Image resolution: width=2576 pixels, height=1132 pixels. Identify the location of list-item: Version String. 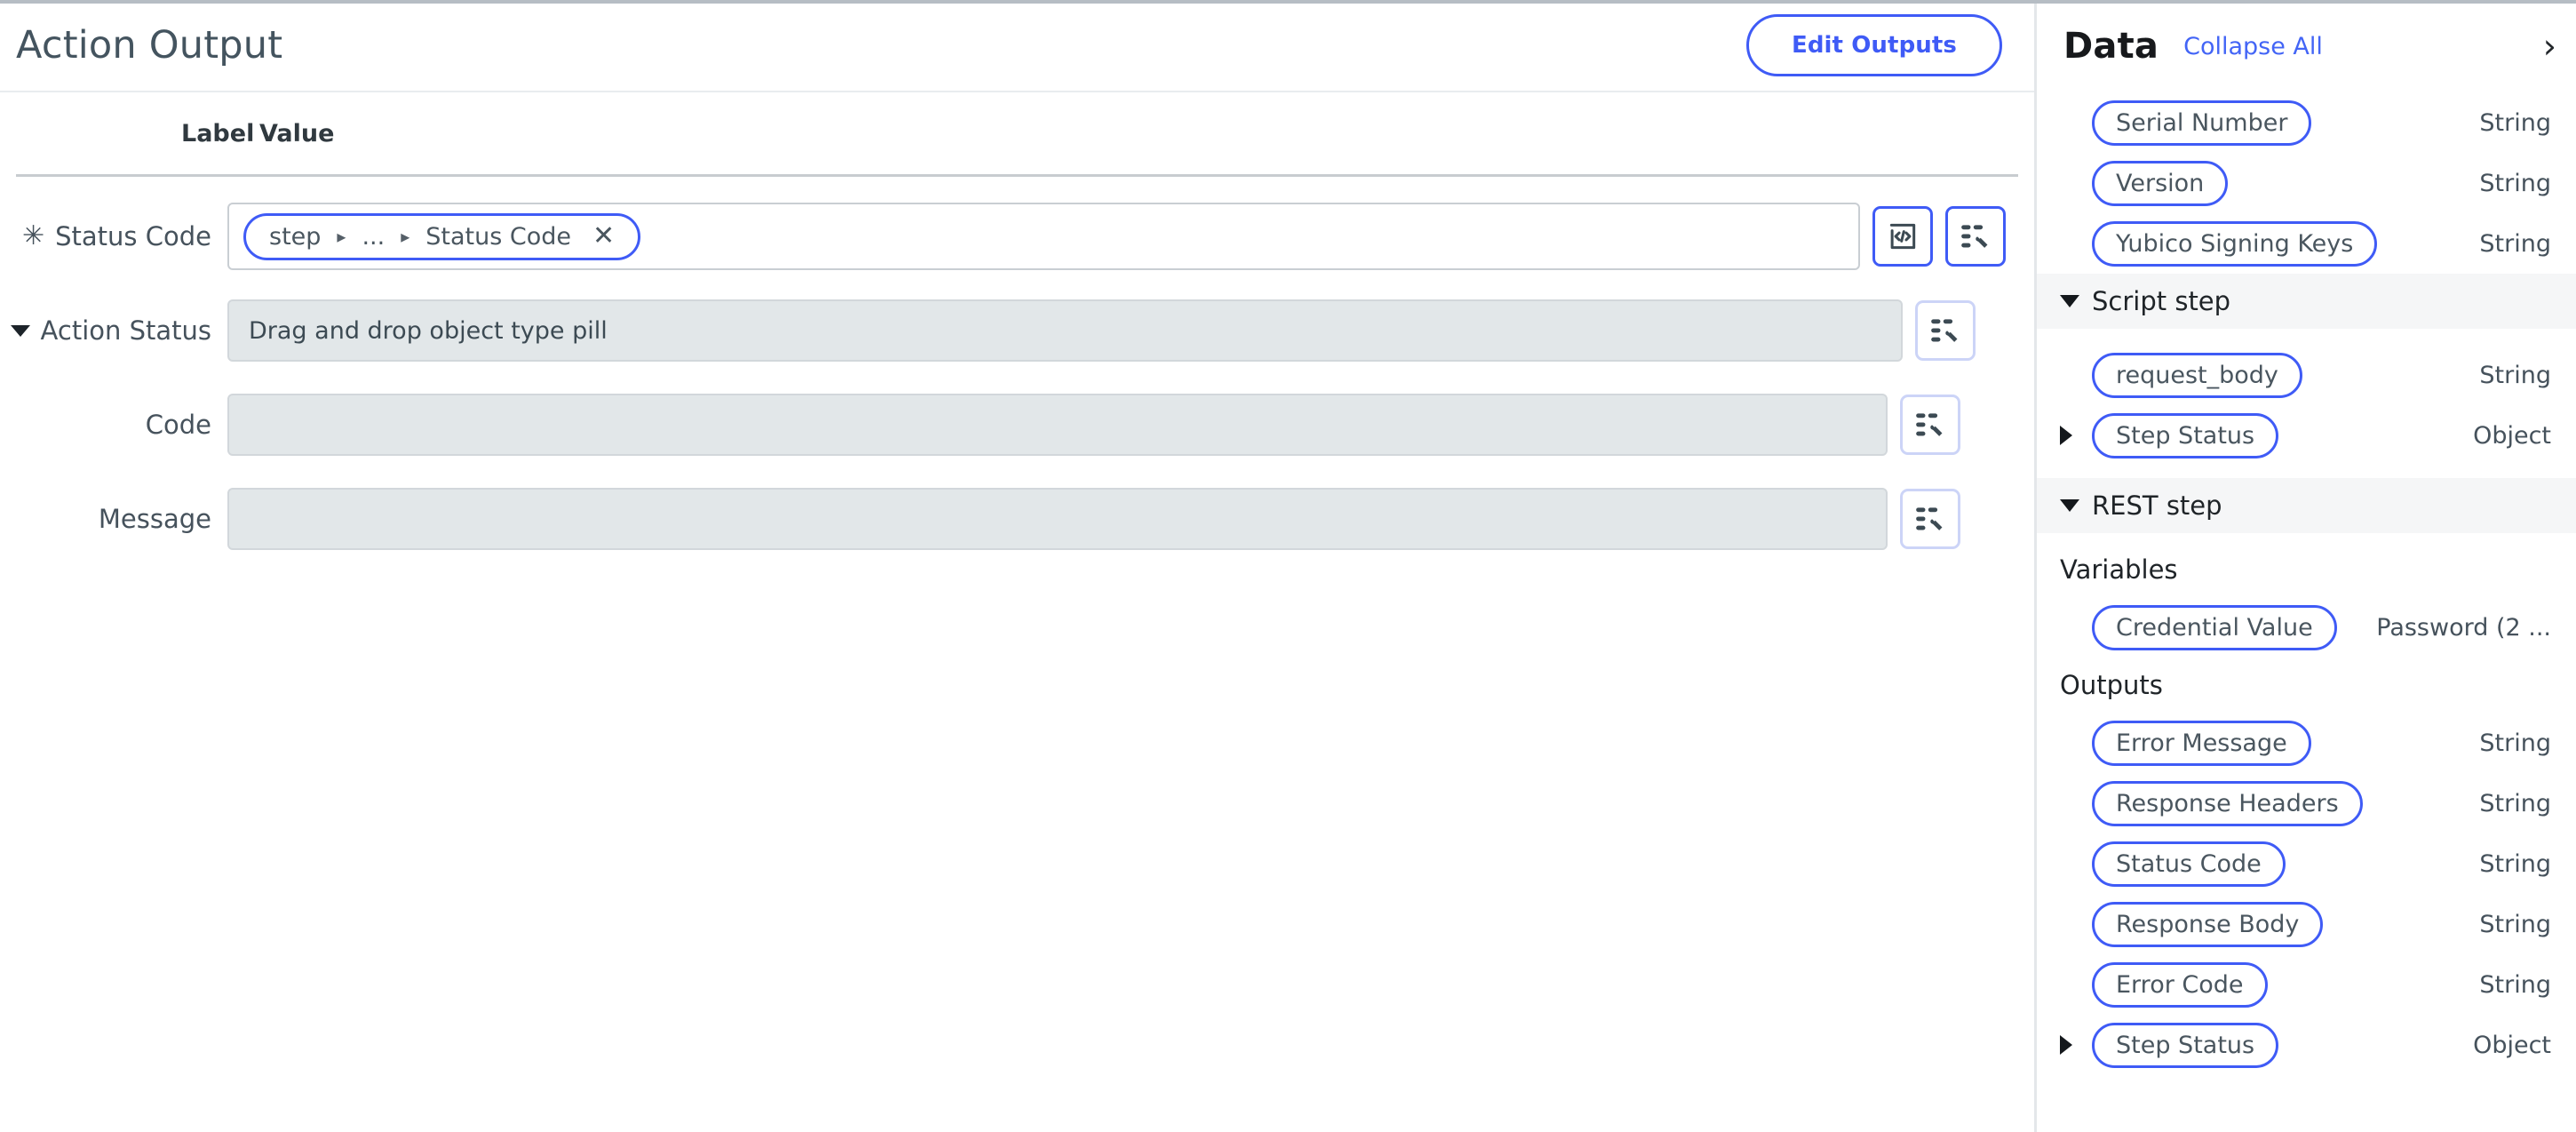
(2306, 183).